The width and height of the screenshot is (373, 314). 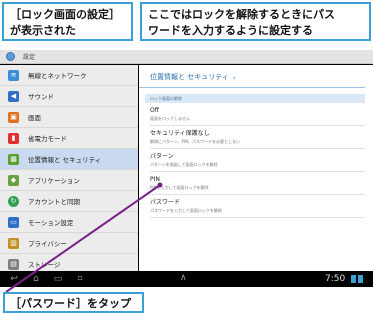 What do you see at coordinates (57, 76) in the screenshot?
I see `sidebar-item-label: 無線とネットワーク` at bounding box center [57, 76].